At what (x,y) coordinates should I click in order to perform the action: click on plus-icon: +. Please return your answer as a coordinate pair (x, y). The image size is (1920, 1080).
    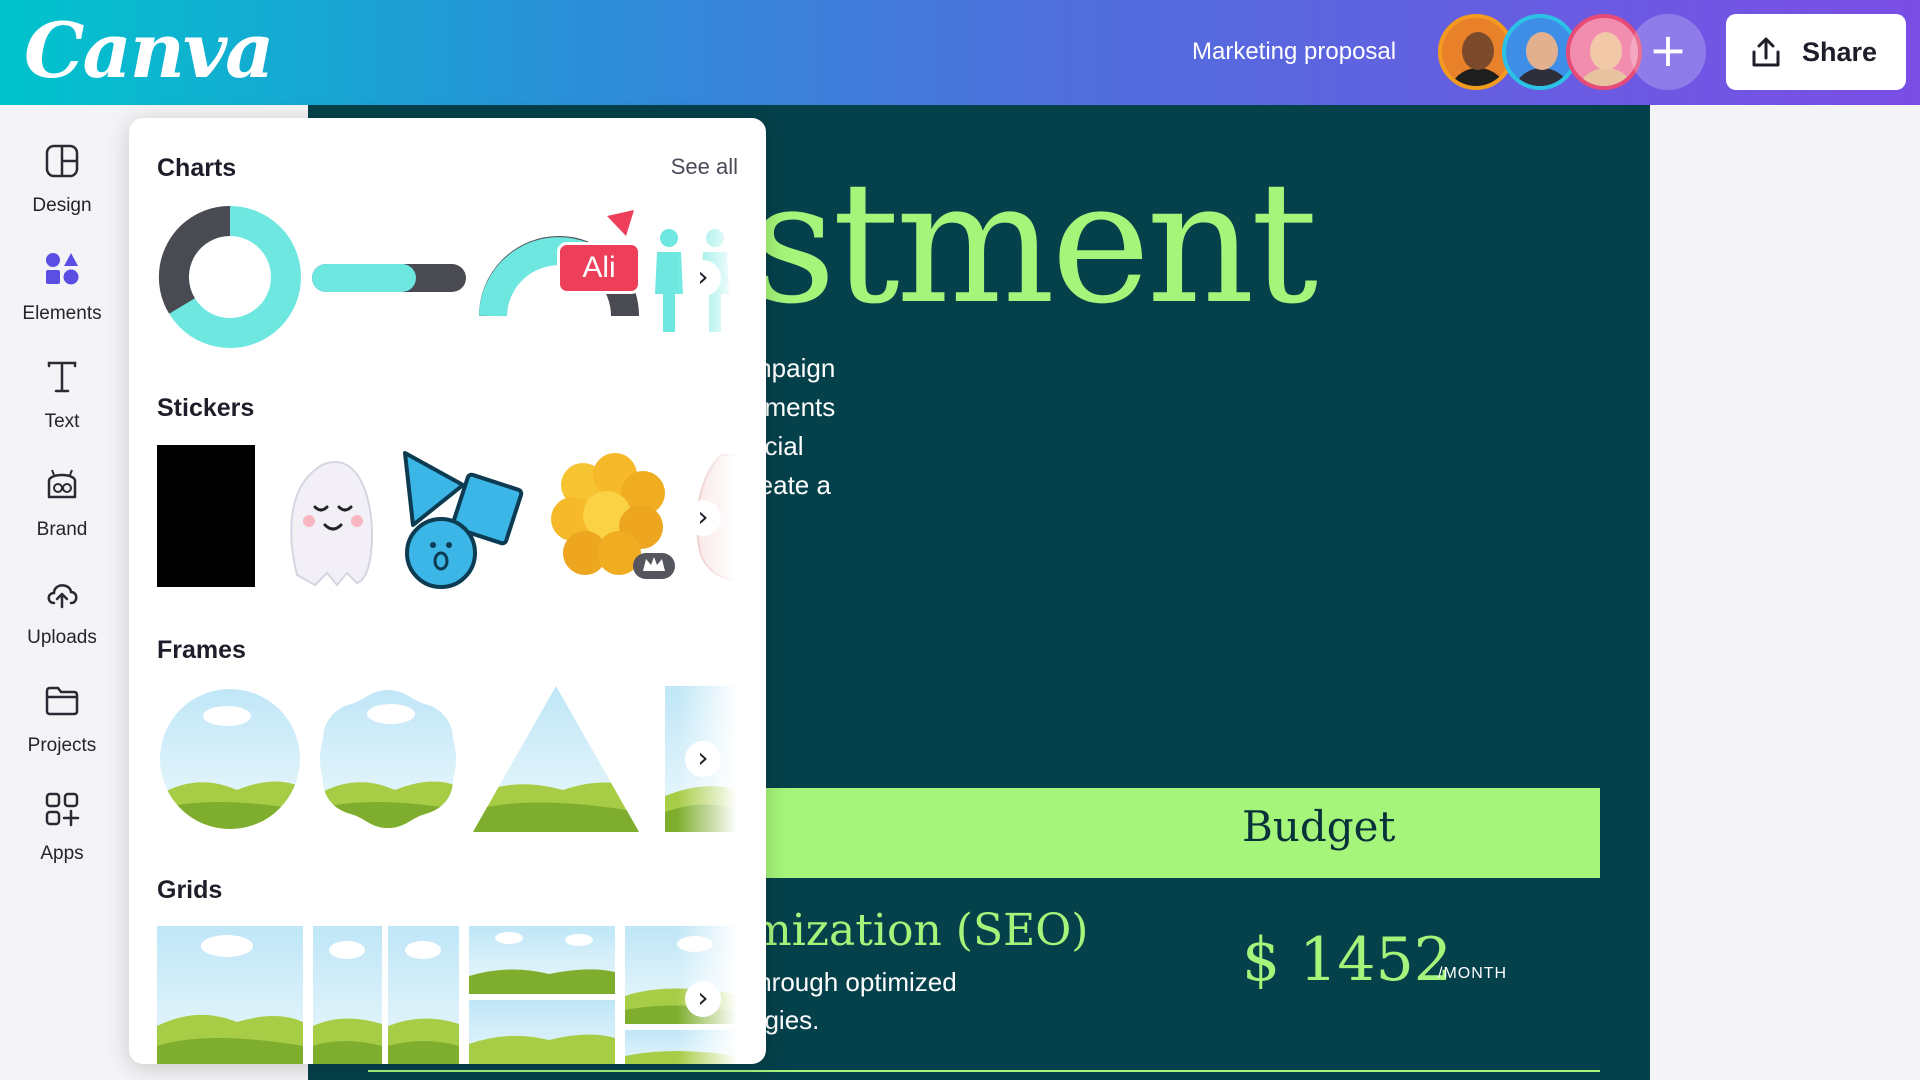
    Looking at the image, I should click on (1668, 50).